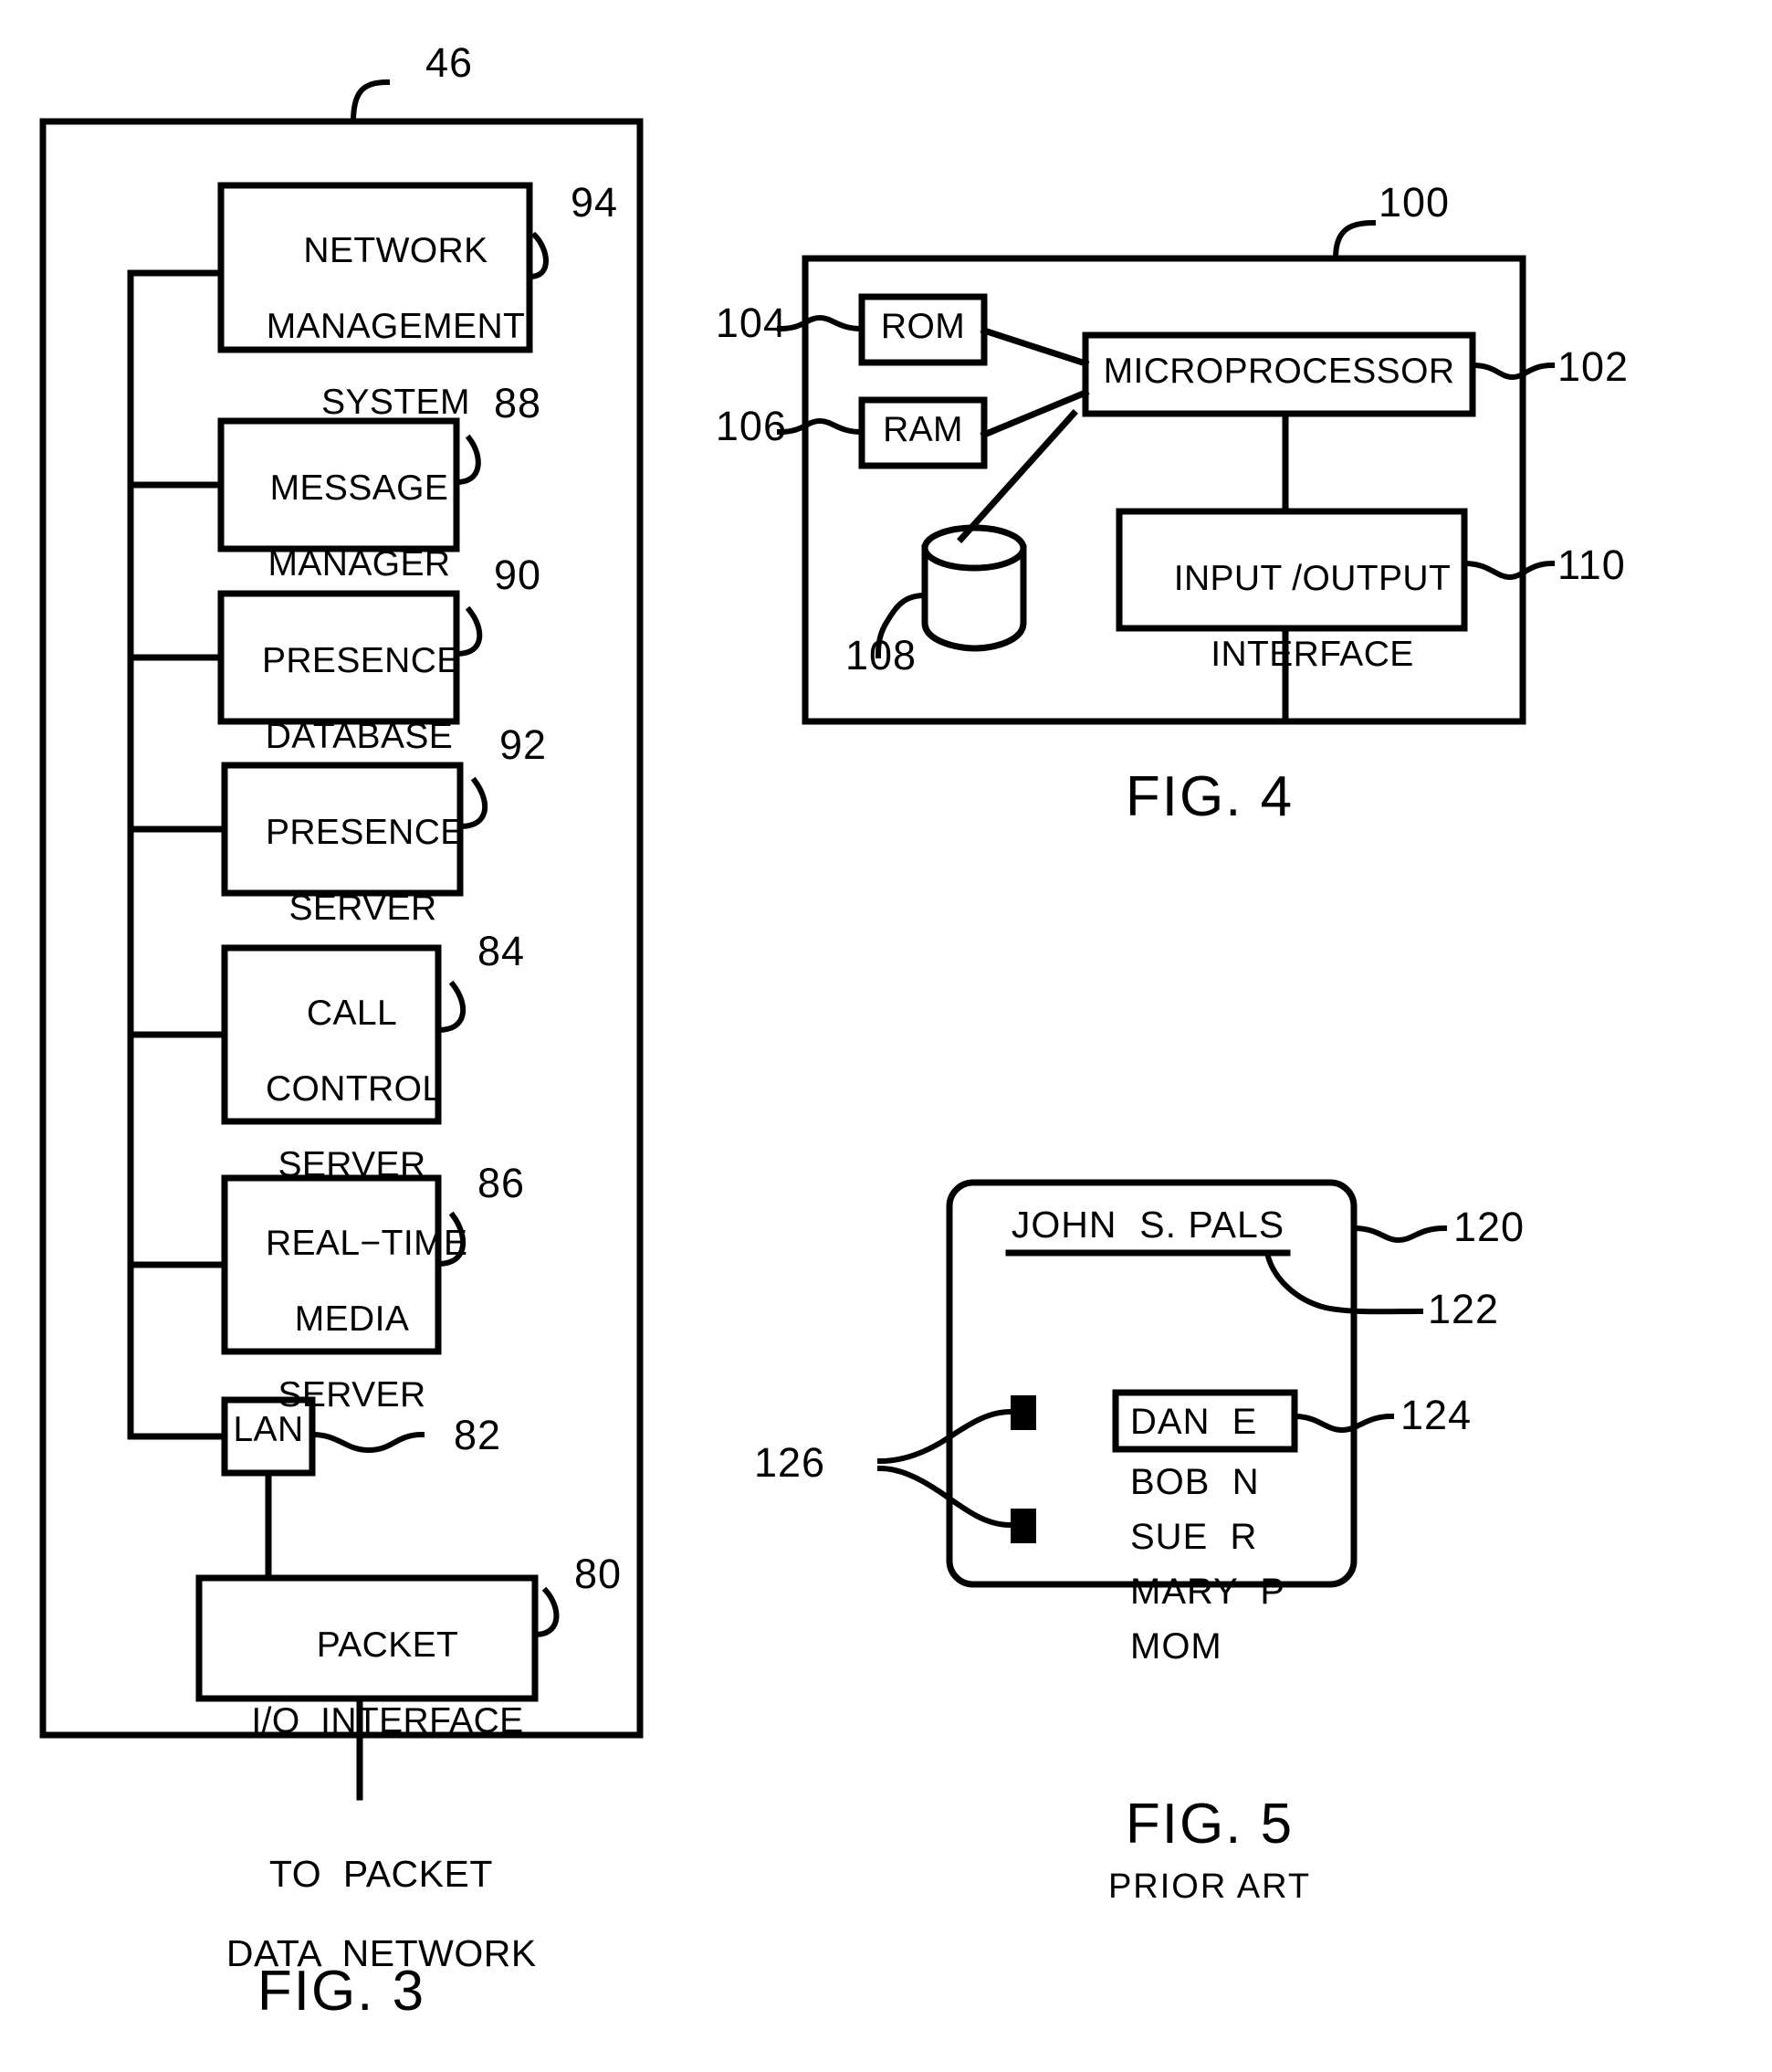 The width and height of the screenshot is (1772, 2072). I want to click on fig4-block-label-cpu: MICROPROCESSOR, so click(1279, 371).